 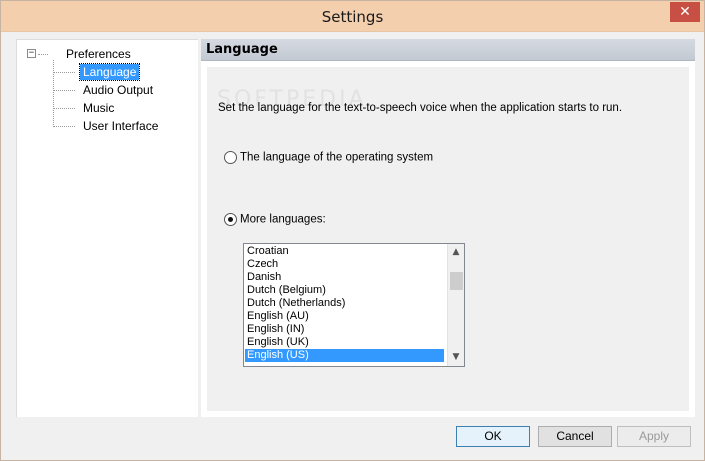 I want to click on title-bar: Settings ✕, so click(x=352, y=16).